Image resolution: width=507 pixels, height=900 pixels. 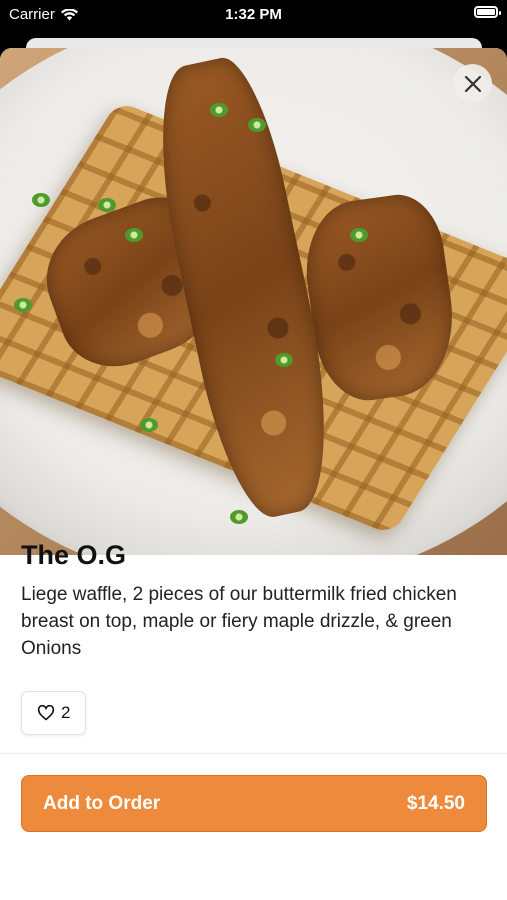 I want to click on close-icon, so click(x=472, y=83).